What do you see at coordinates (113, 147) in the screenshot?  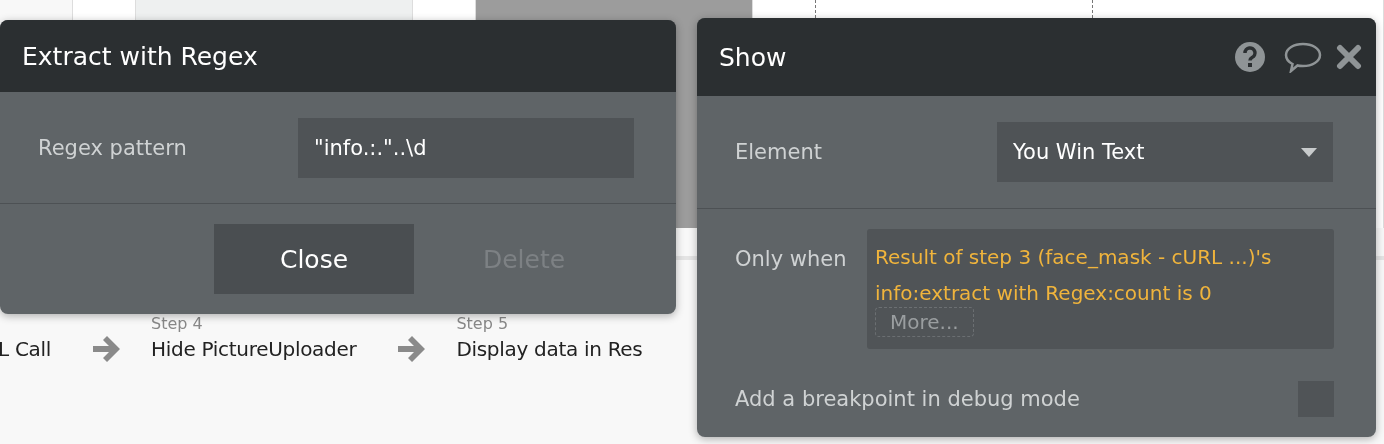 I see `field-label: Regex pattern` at bounding box center [113, 147].